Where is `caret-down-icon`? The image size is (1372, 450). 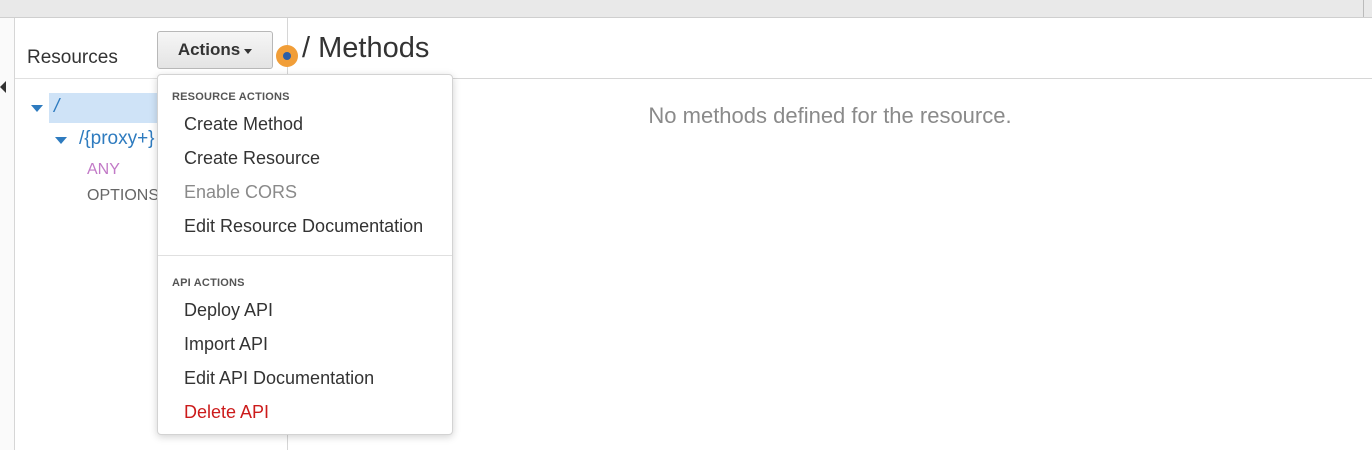 caret-down-icon is located at coordinates (248, 51).